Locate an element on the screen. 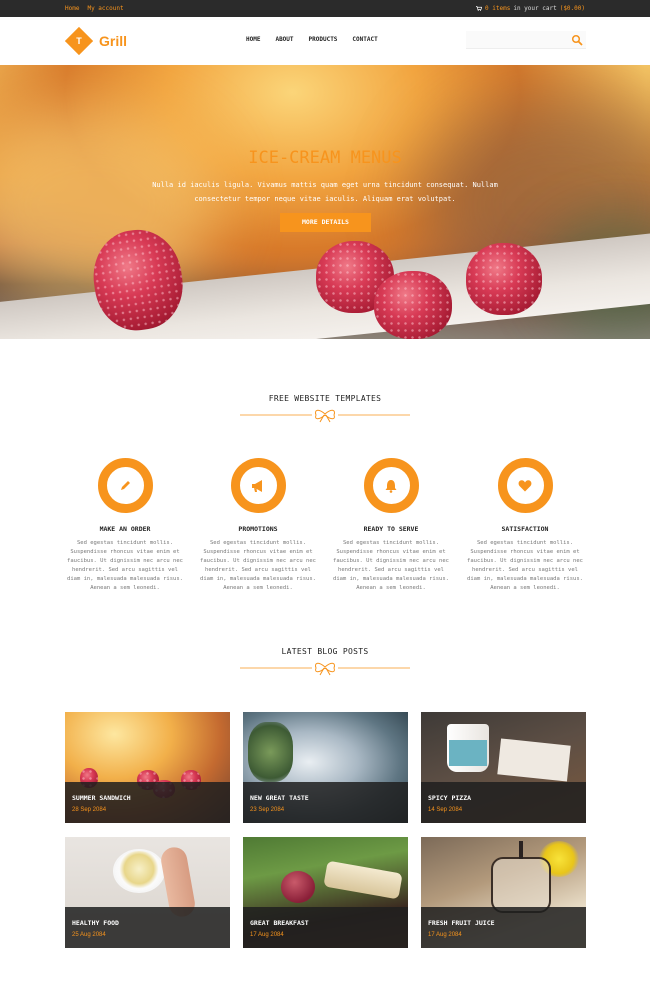 This screenshot has height=1005, width=650. post-caption: NEW GREAT TASTE 23 Sep 2084 is located at coordinates (325, 802).